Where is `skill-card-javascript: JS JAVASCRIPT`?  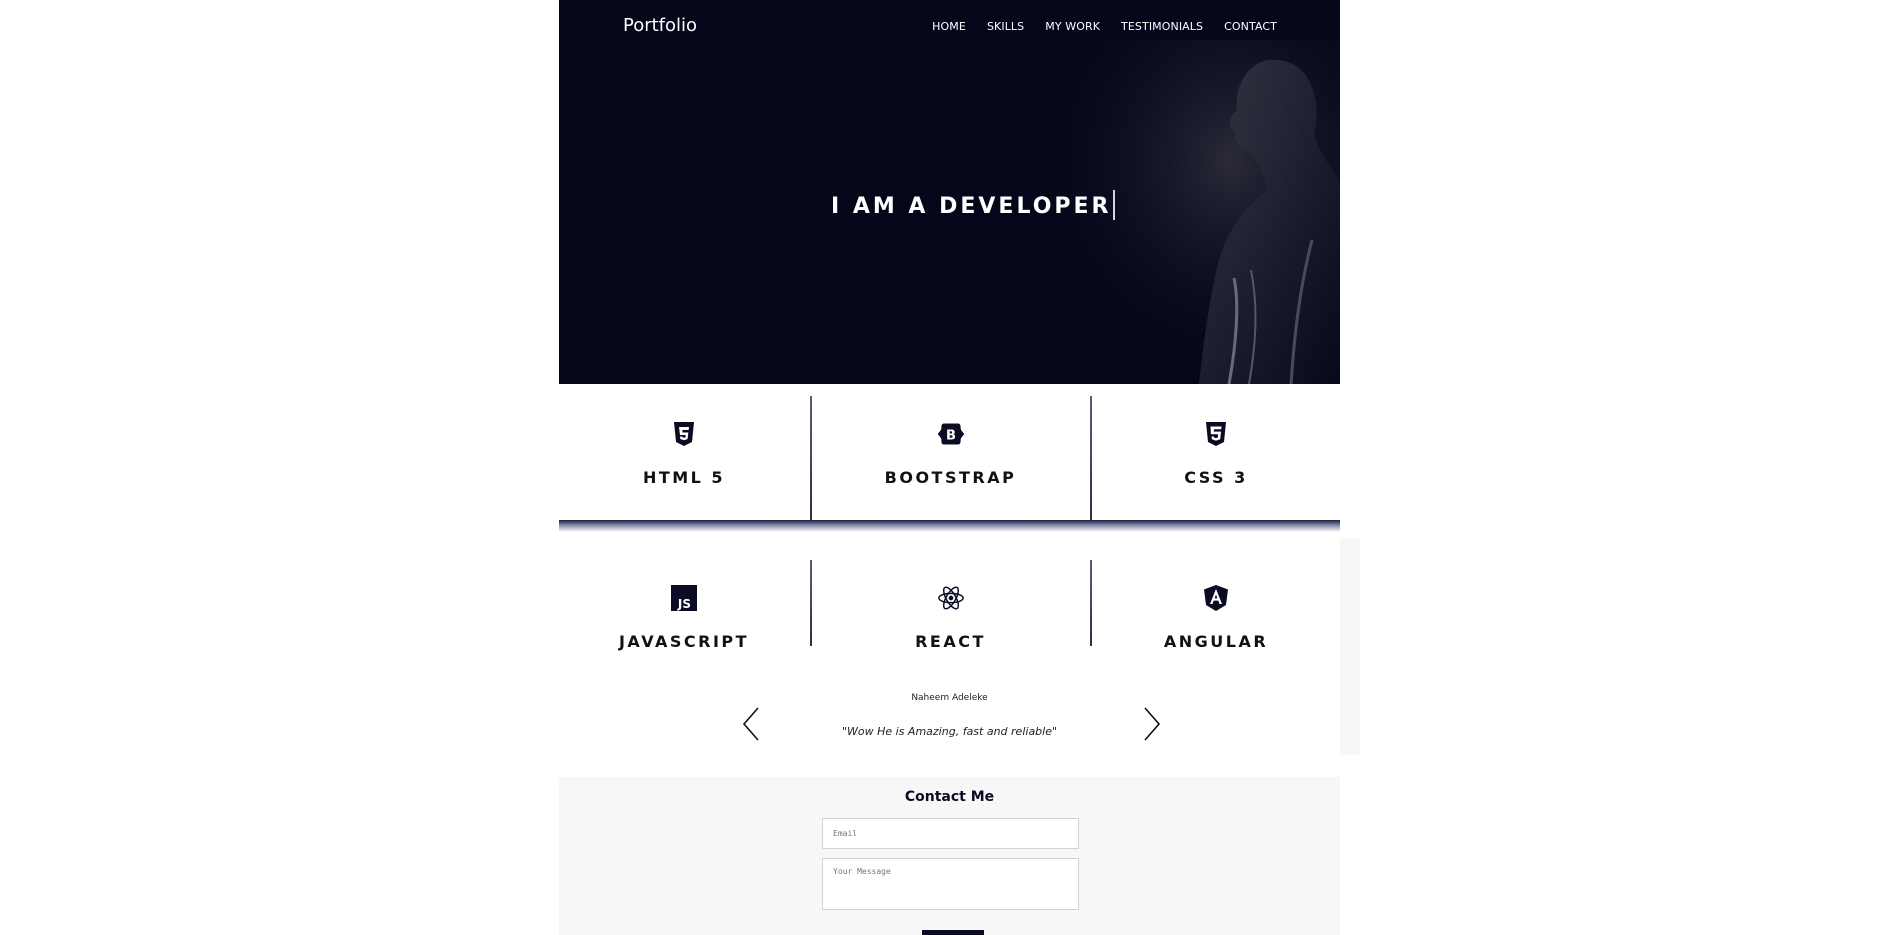
skill-card-javascript: JS JAVASCRIPT is located at coordinates (684, 605).